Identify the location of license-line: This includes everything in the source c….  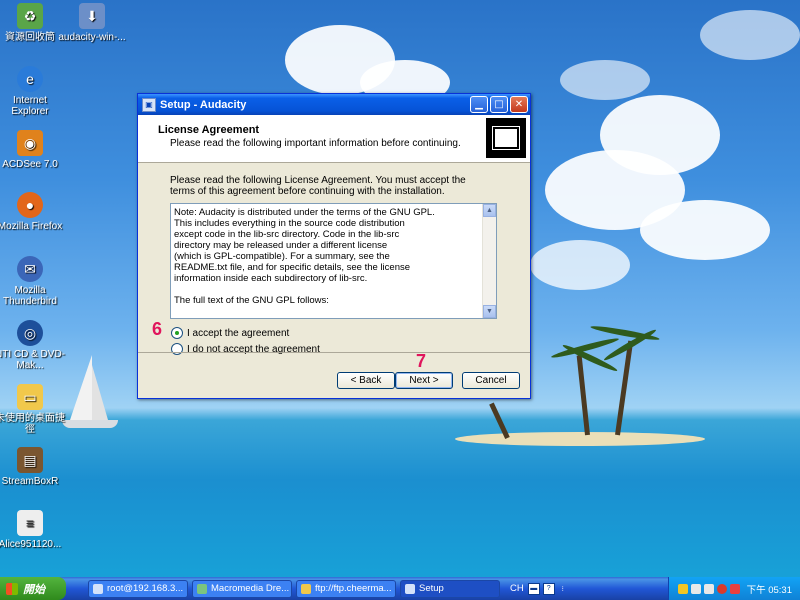
(289, 223).